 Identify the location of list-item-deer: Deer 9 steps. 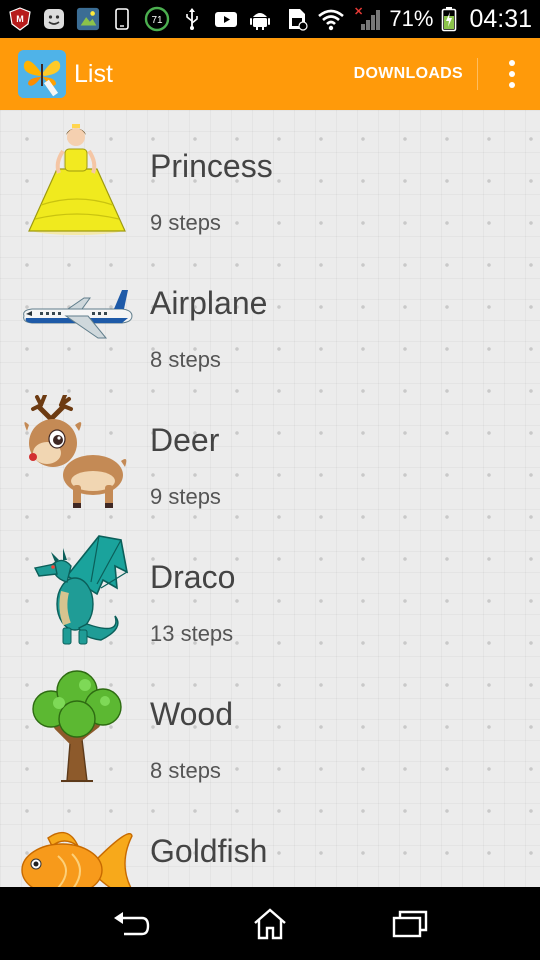
(270, 452).